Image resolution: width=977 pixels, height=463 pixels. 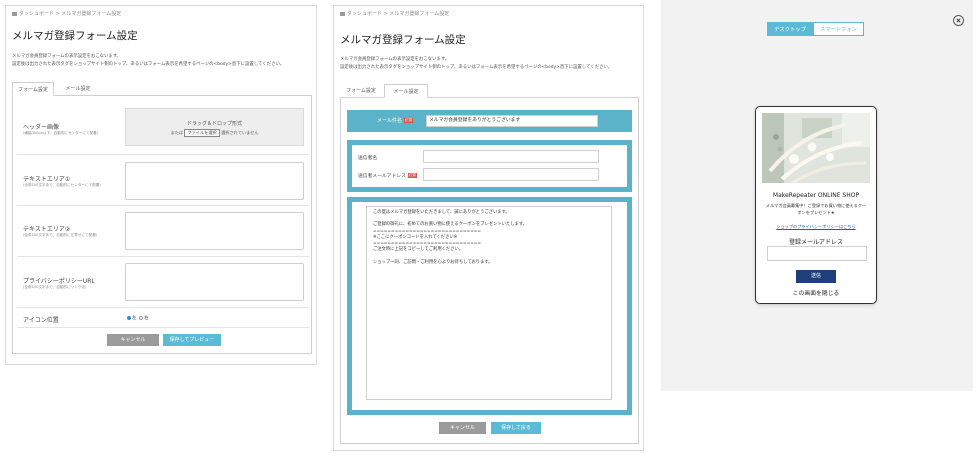 What do you see at coordinates (41, 320) in the screenshot?
I see `icon-position-label: アイコン位置` at bounding box center [41, 320].